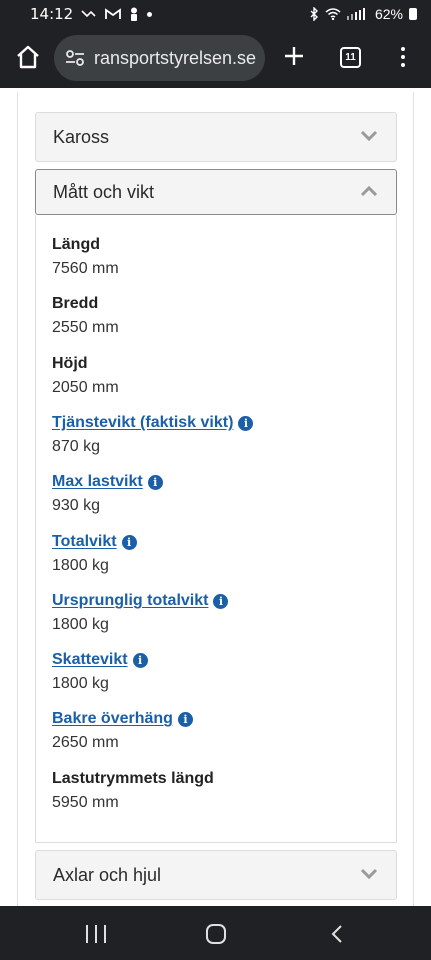 Image resolution: width=431 pixels, height=960 pixels. Describe the element at coordinates (90, 659) in the screenshot. I see `field-link-label: Skattevikt` at that location.